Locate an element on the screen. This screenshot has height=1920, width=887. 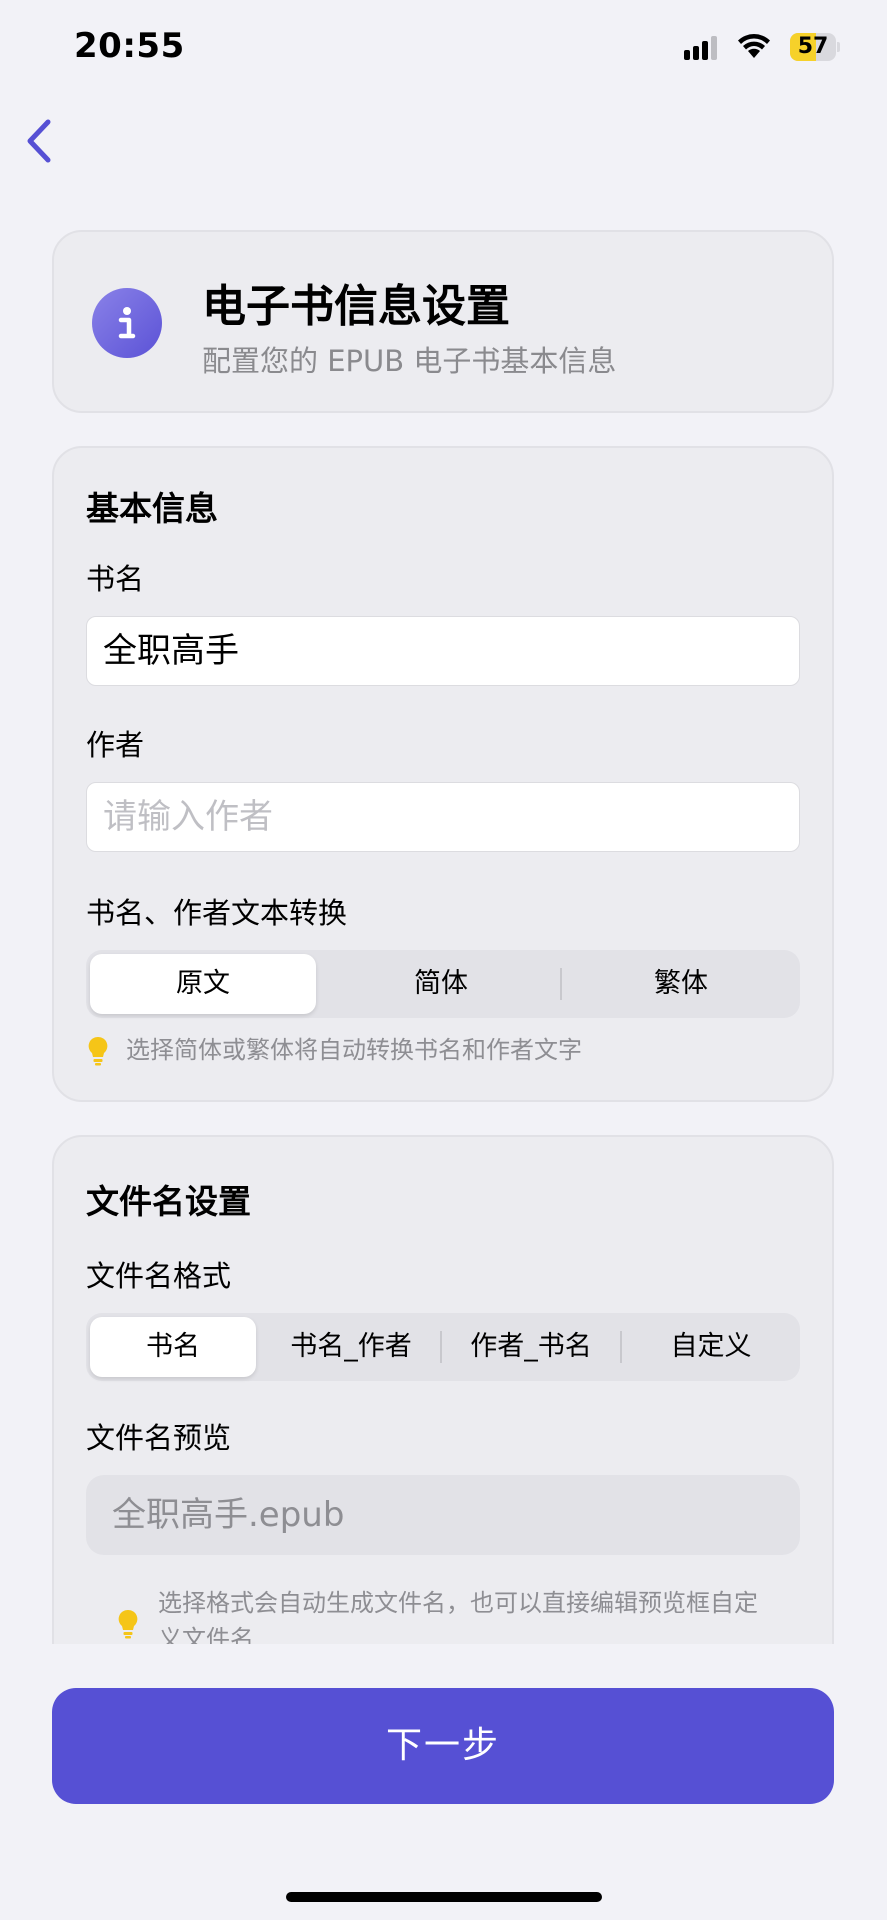
filename-format-segmented-control: 书名 书名_作者 作者_书名 自定义 is located at coordinates (443, 1347).